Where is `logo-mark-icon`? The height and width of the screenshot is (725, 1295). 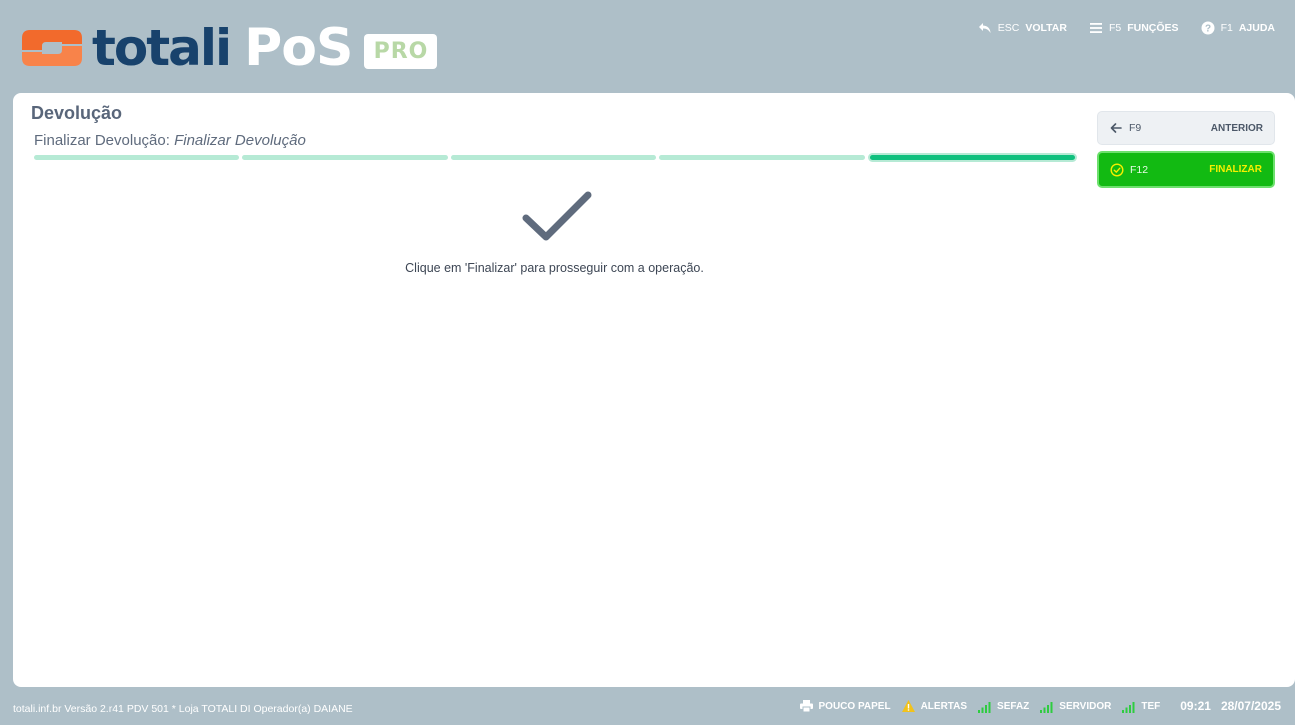 logo-mark-icon is located at coordinates (52, 48).